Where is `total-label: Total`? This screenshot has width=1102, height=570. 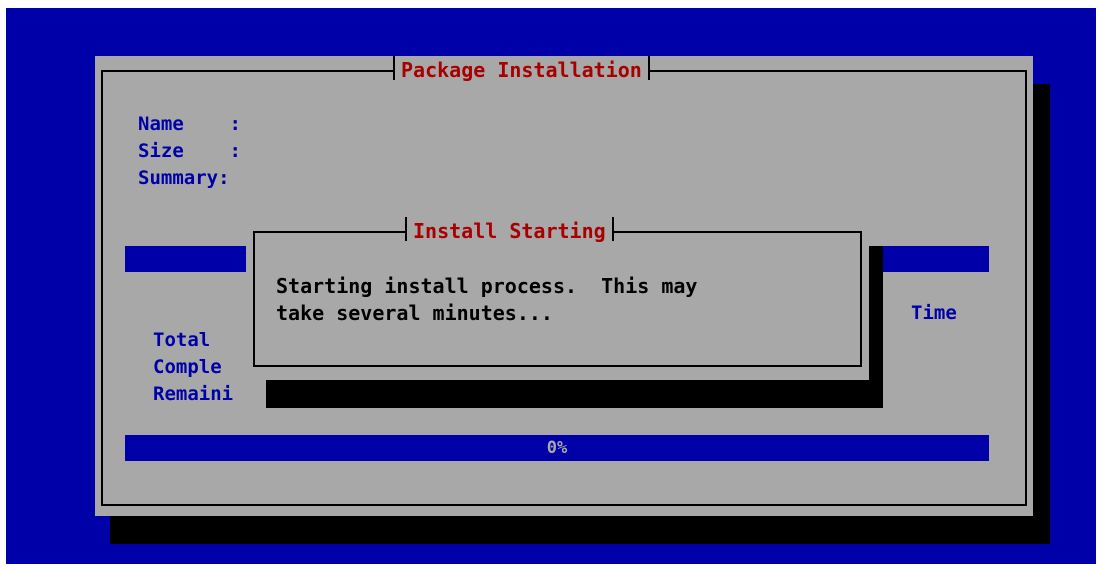
total-label: Total is located at coordinates (182, 340).